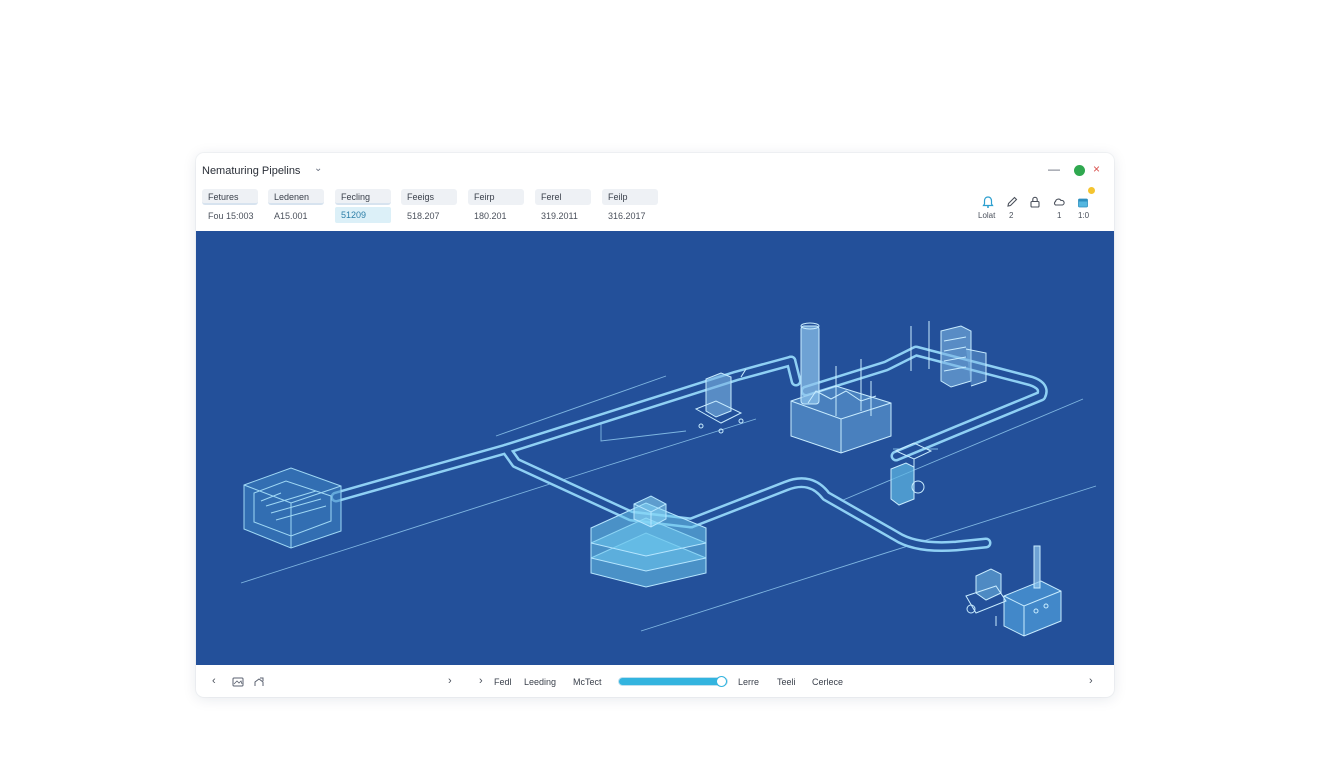 The width and height of the screenshot is (1344, 768). What do you see at coordinates (1091, 190) in the screenshot?
I see `notification-badge` at bounding box center [1091, 190].